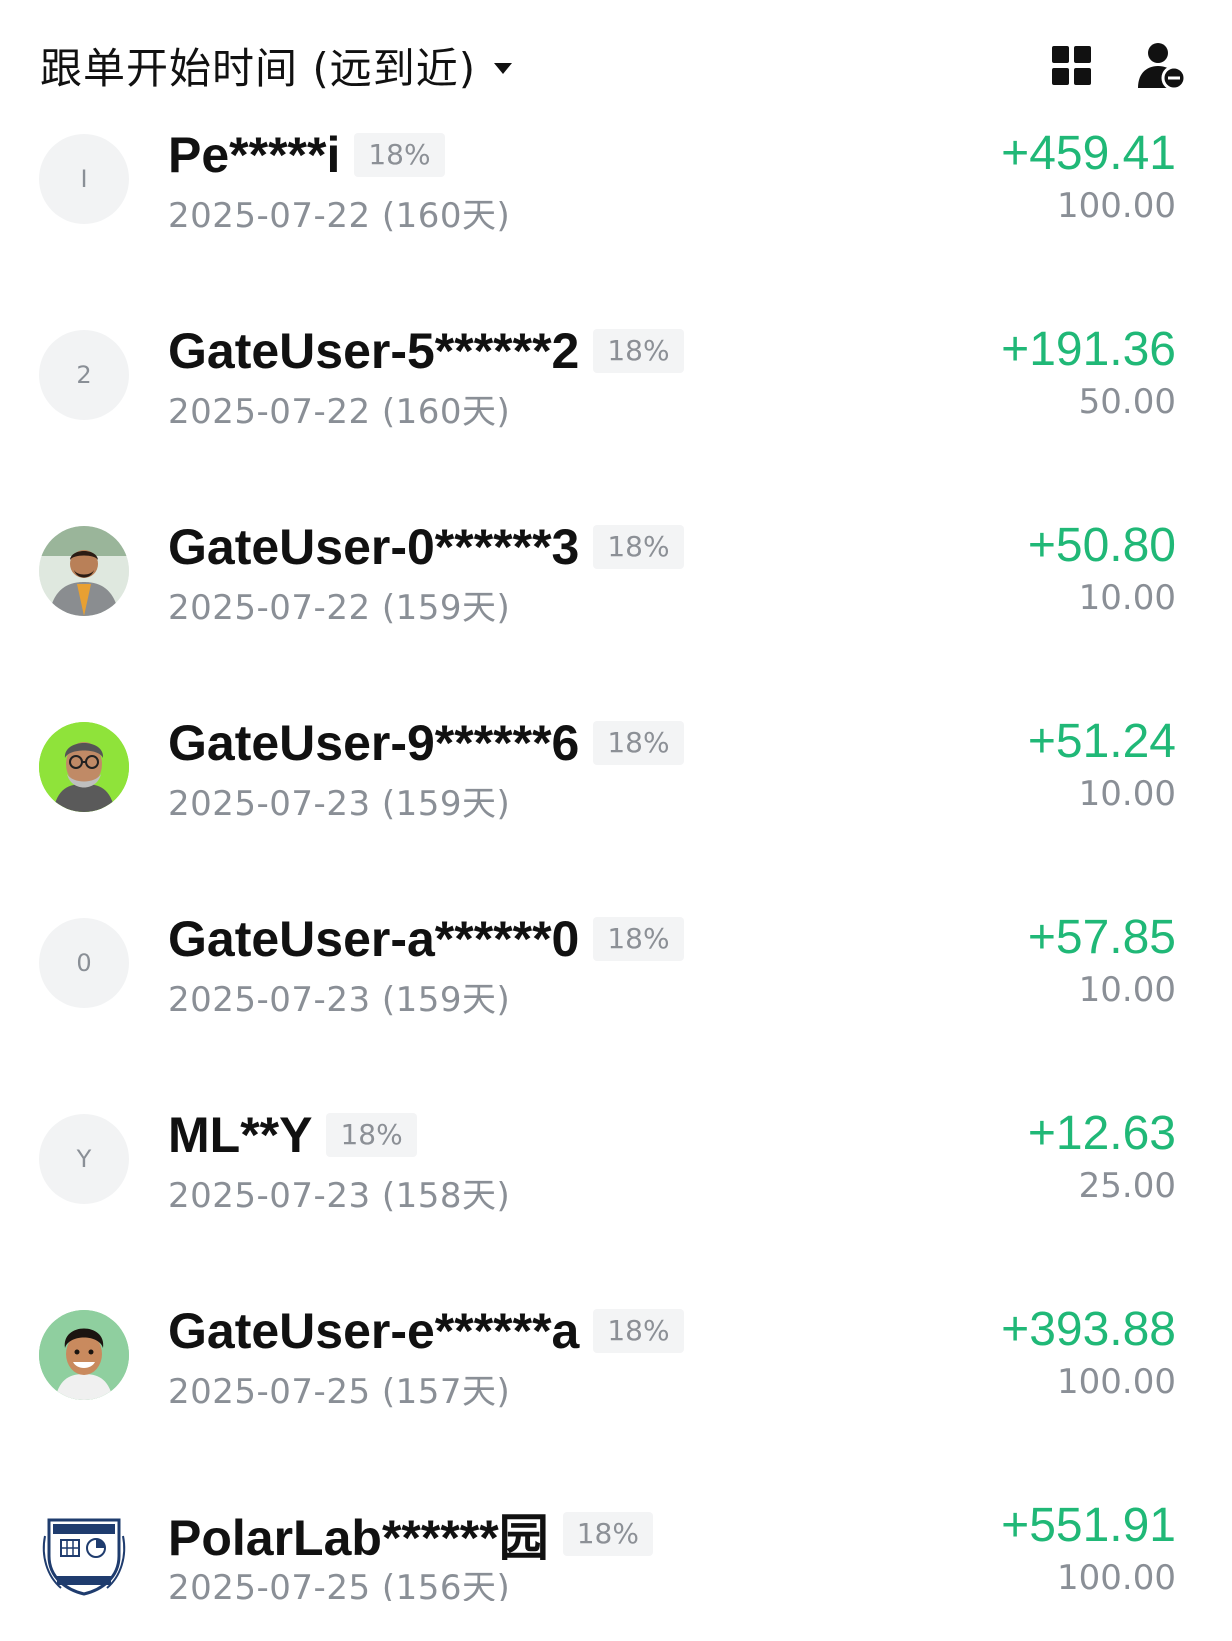 Image resolution: width=1232 pixels, height=1641 pixels. Describe the element at coordinates (374, 743) in the screenshot. I see `user-name: GateUser-9******6` at that location.